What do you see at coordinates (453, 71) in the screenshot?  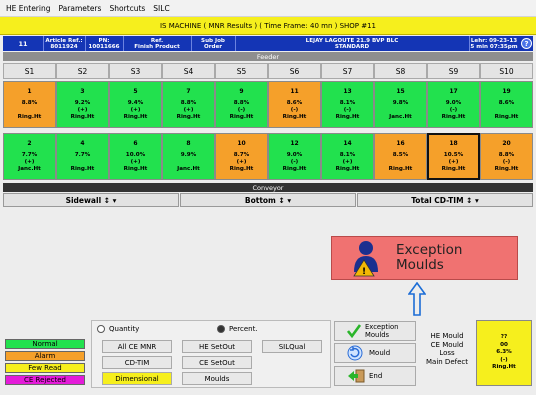 I see `section-header-s9: S9` at bounding box center [453, 71].